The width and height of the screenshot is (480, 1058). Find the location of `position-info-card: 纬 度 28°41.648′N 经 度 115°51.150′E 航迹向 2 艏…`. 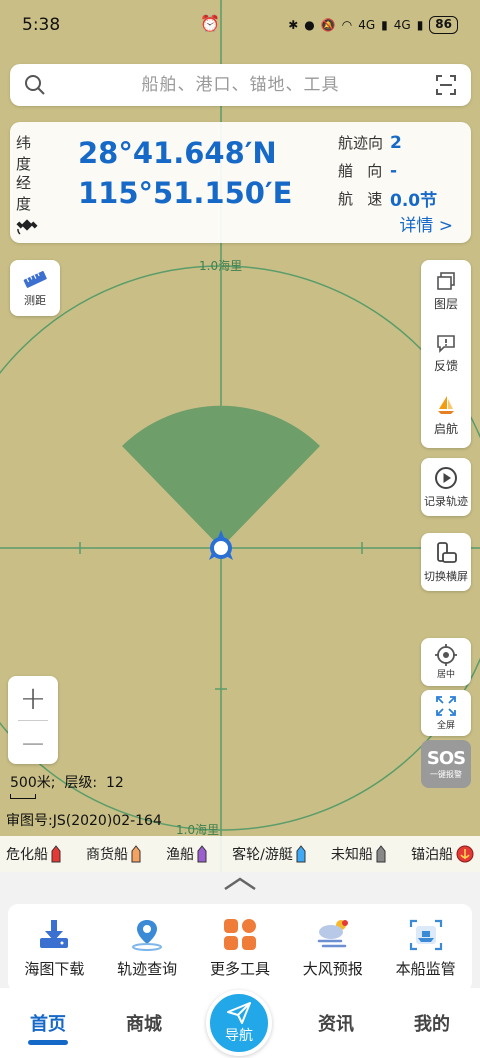

position-info-card: 纬 度 28°41.648′N 经 度 115°51.150′E 航迹向 2 艏… is located at coordinates (240, 182).